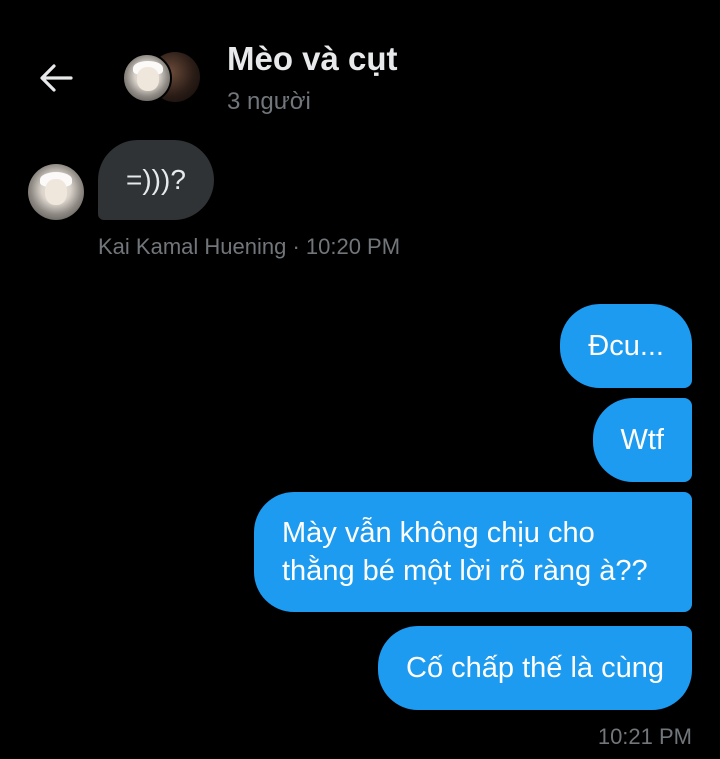 The image size is (720, 759). I want to click on participant-count: 3 người, so click(269, 101).